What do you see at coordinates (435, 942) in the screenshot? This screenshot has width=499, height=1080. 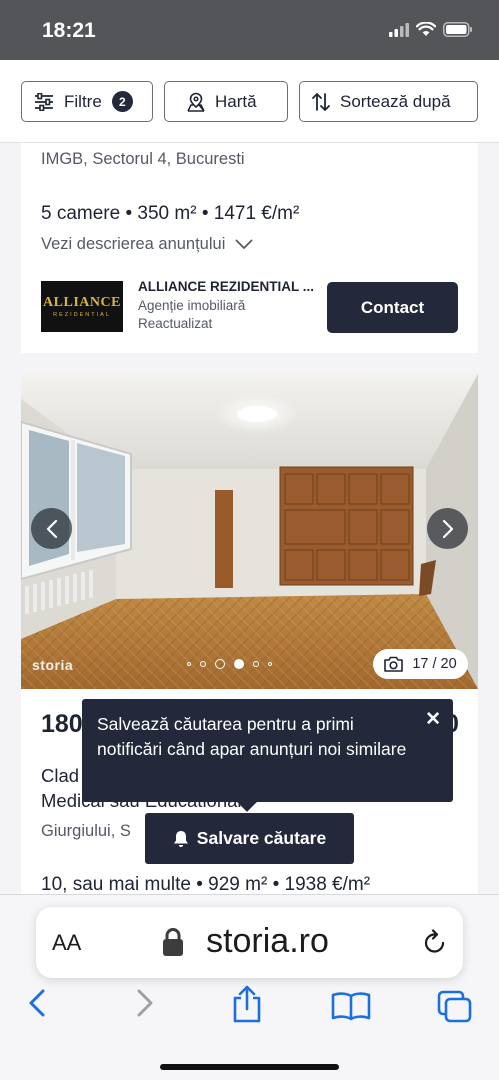 I see `reload-icon` at bounding box center [435, 942].